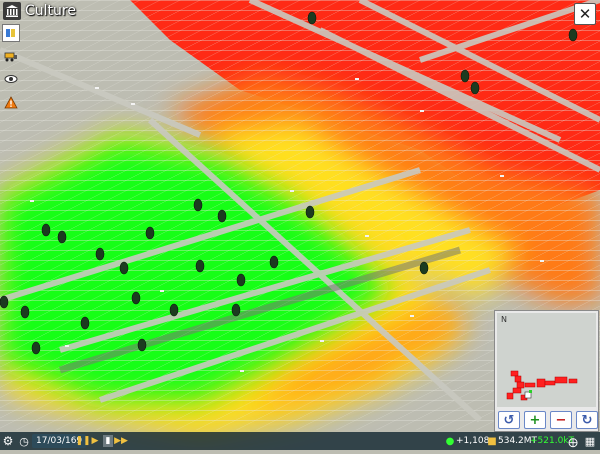  I want to click on fast-forward-button: ▶▶, so click(121, 441).